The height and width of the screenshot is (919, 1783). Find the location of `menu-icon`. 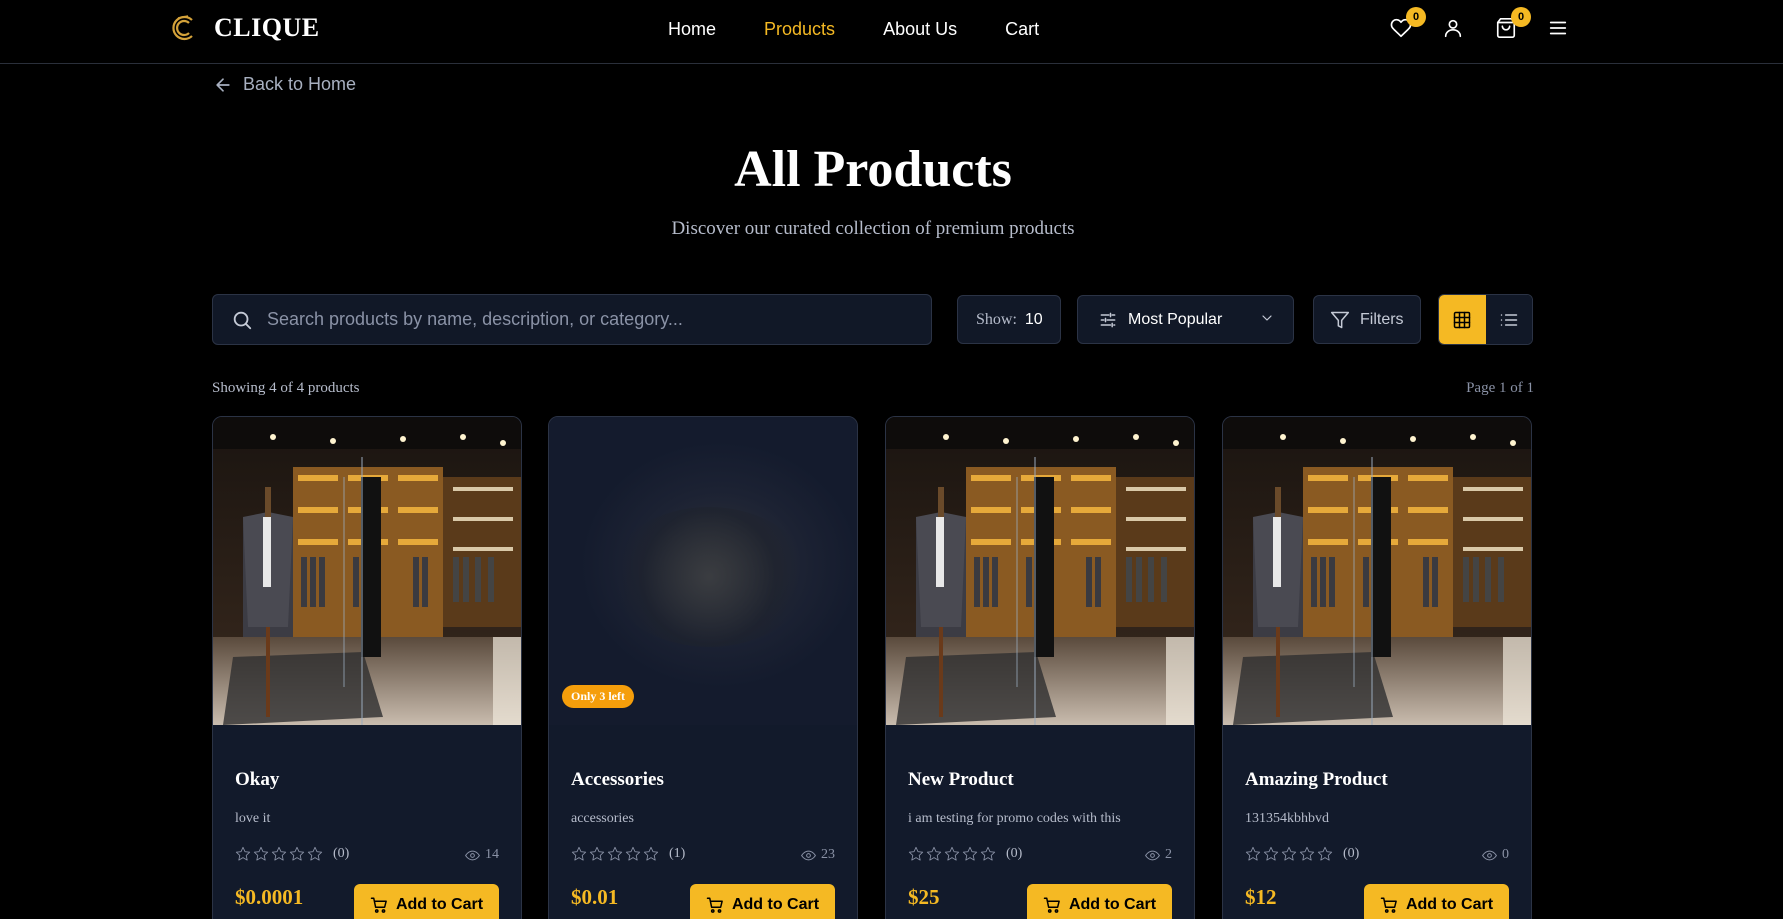

menu-icon is located at coordinates (1558, 28).